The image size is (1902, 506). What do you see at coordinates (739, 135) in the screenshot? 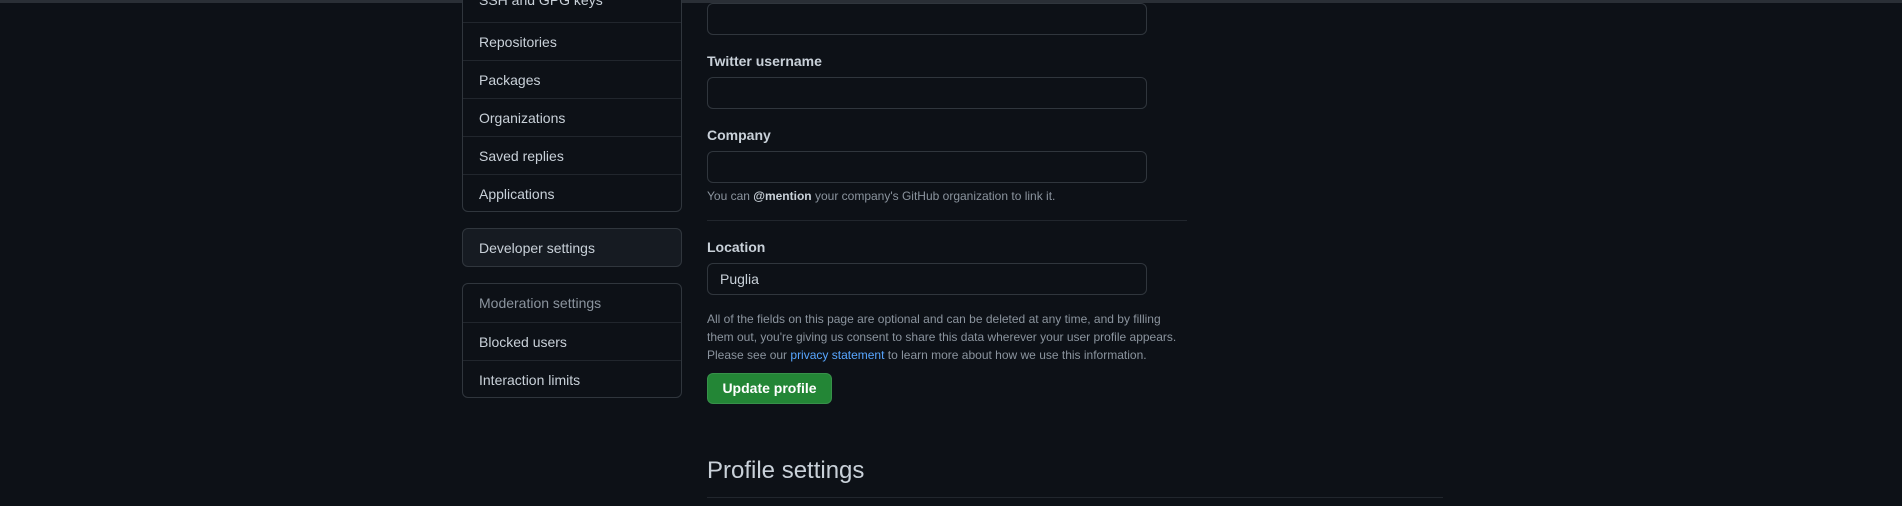
I see `company-label: Company` at bounding box center [739, 135].